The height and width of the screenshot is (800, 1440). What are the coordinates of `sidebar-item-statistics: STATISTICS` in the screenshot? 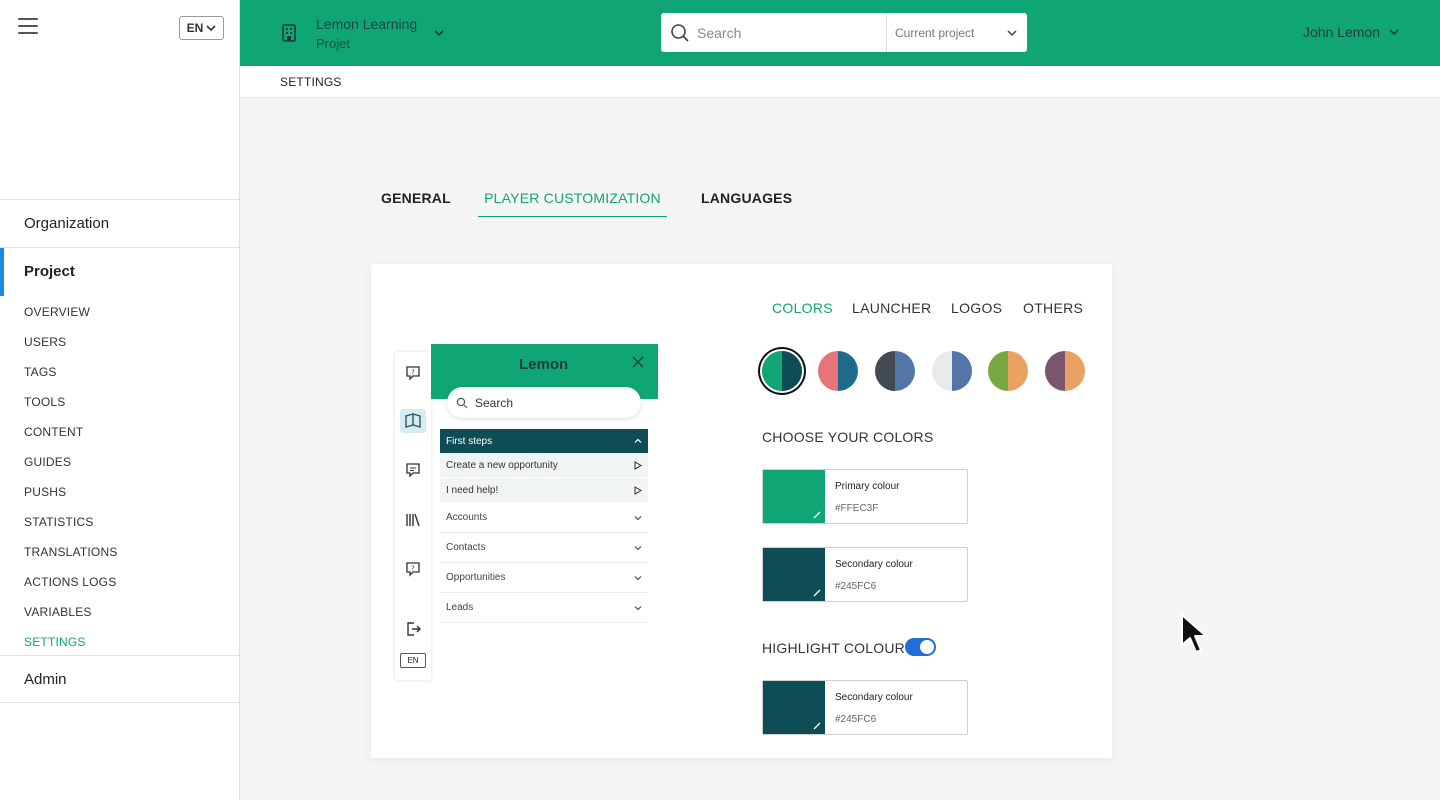 It's located at (120, 522).